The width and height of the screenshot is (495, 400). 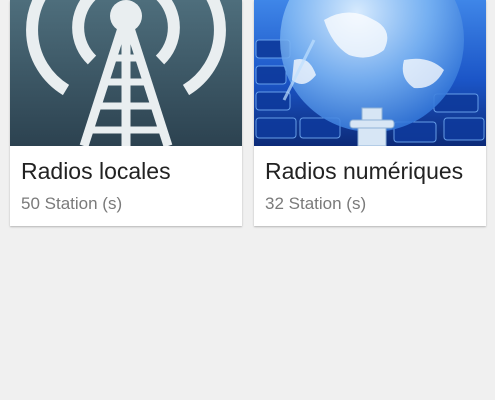 What do you see at coordinates (364, 171) in the screenshot?
I see `category-title: Radios numériques` at bounding box center [364, 171].